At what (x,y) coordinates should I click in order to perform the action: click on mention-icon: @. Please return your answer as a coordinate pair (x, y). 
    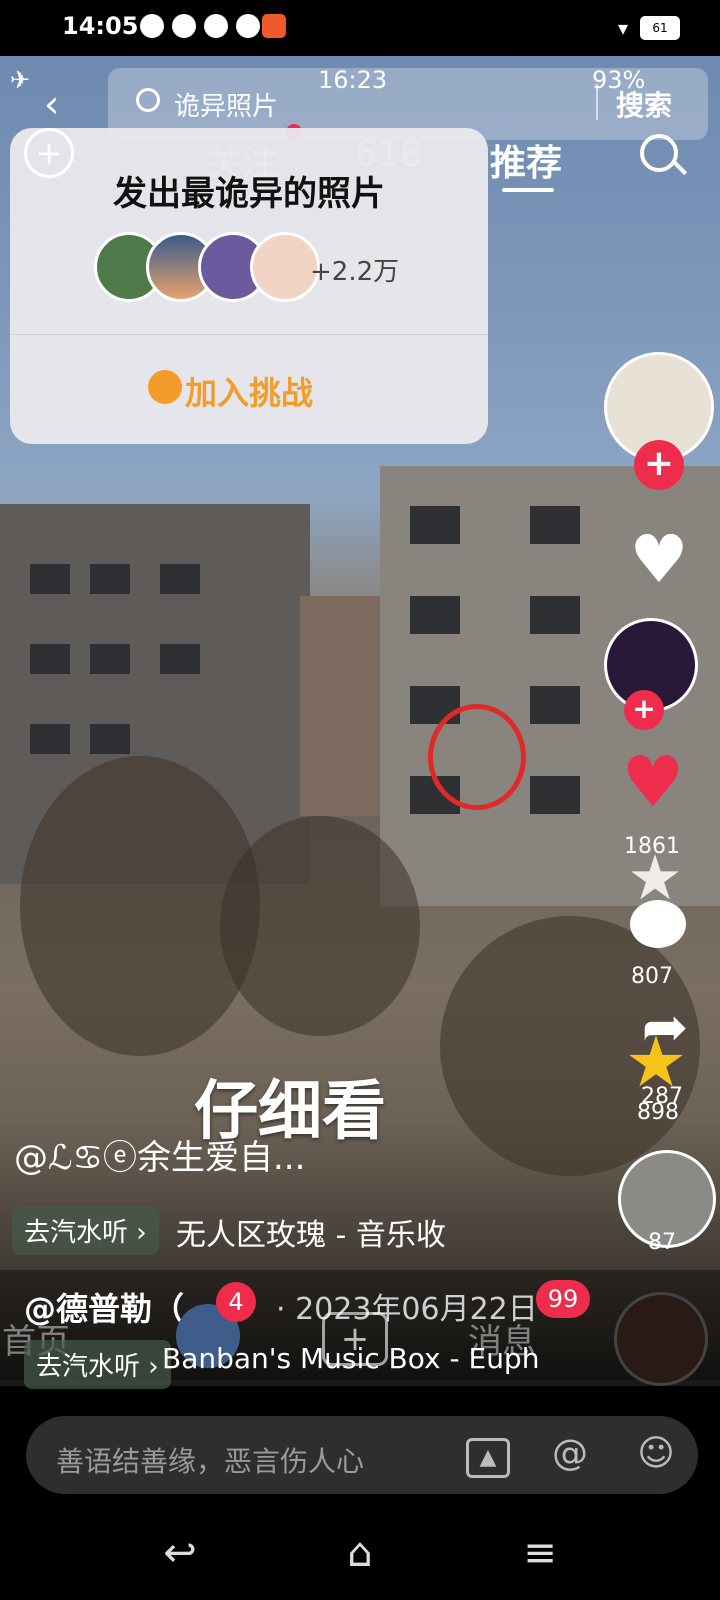
    Looking at the image, I should click on (570, 1454).